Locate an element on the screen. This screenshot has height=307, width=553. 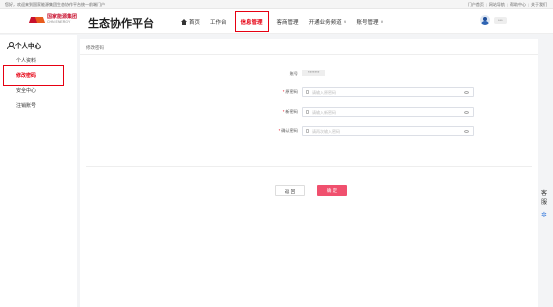
account-row: 账号 ******* is located at coordinates (309, 74).